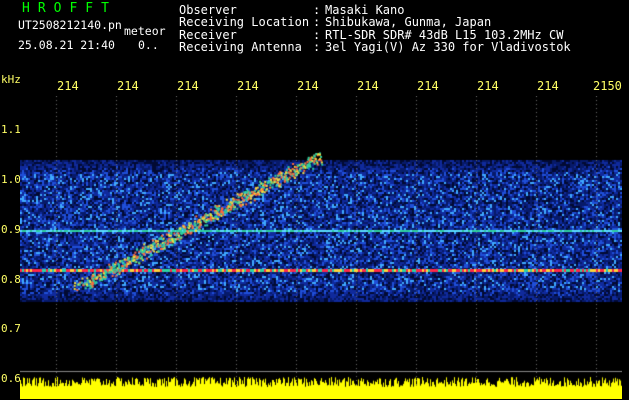  Describe the element at coordinates (408, 22) in the screenshot. I see `info-value: Shibukawa, Gunma, Japan` at that location.